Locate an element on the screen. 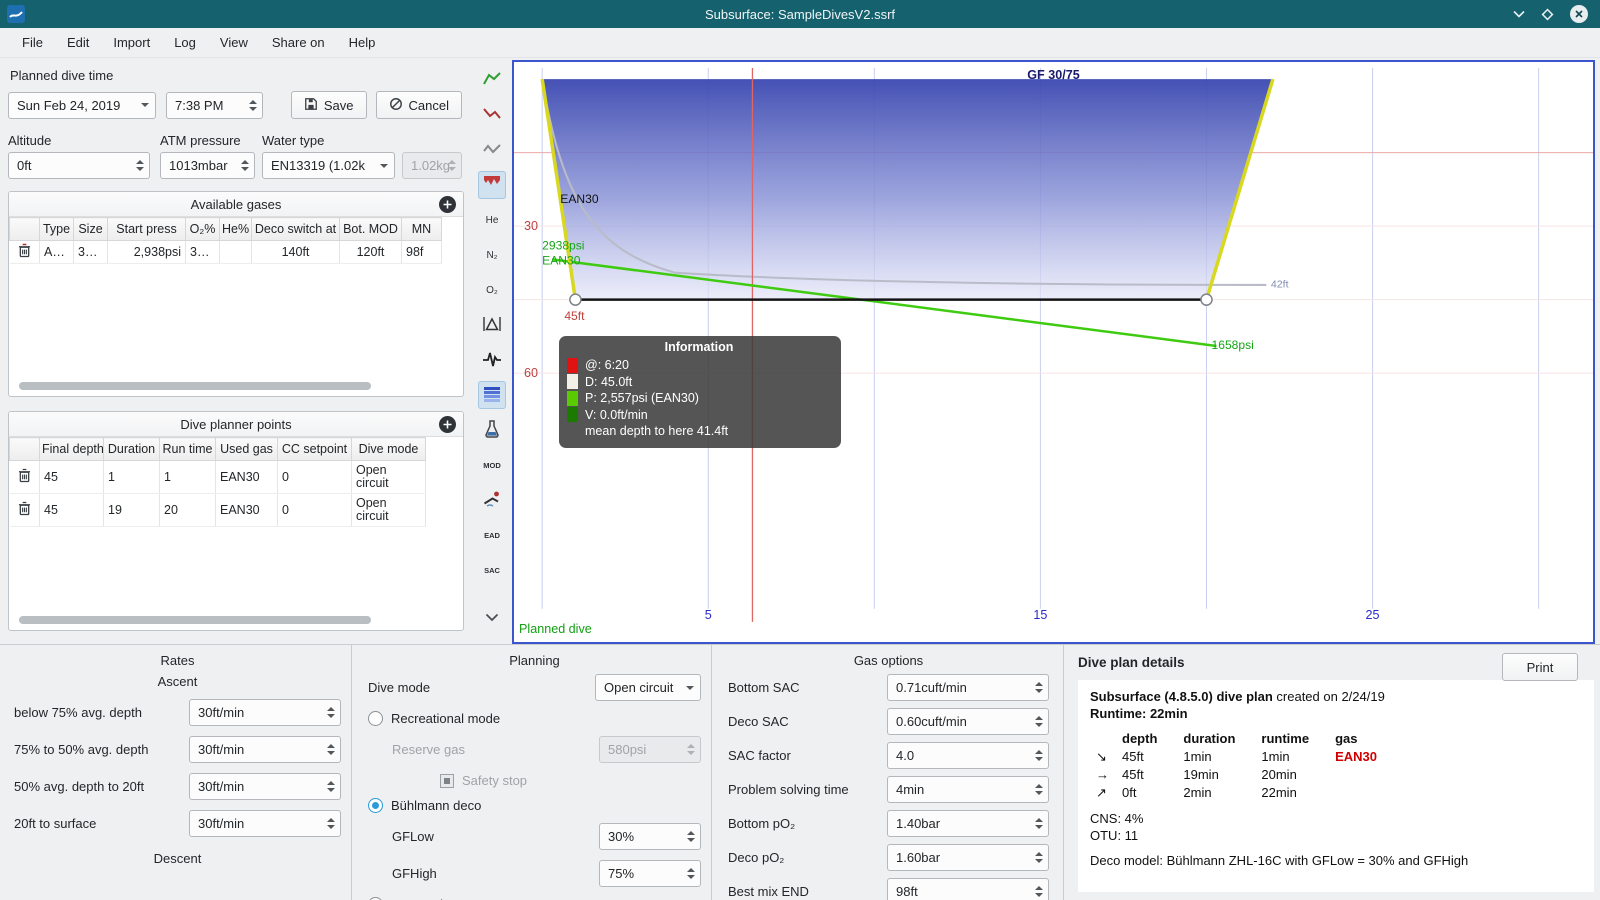  add-point-button is located at coordinates (447, 424).